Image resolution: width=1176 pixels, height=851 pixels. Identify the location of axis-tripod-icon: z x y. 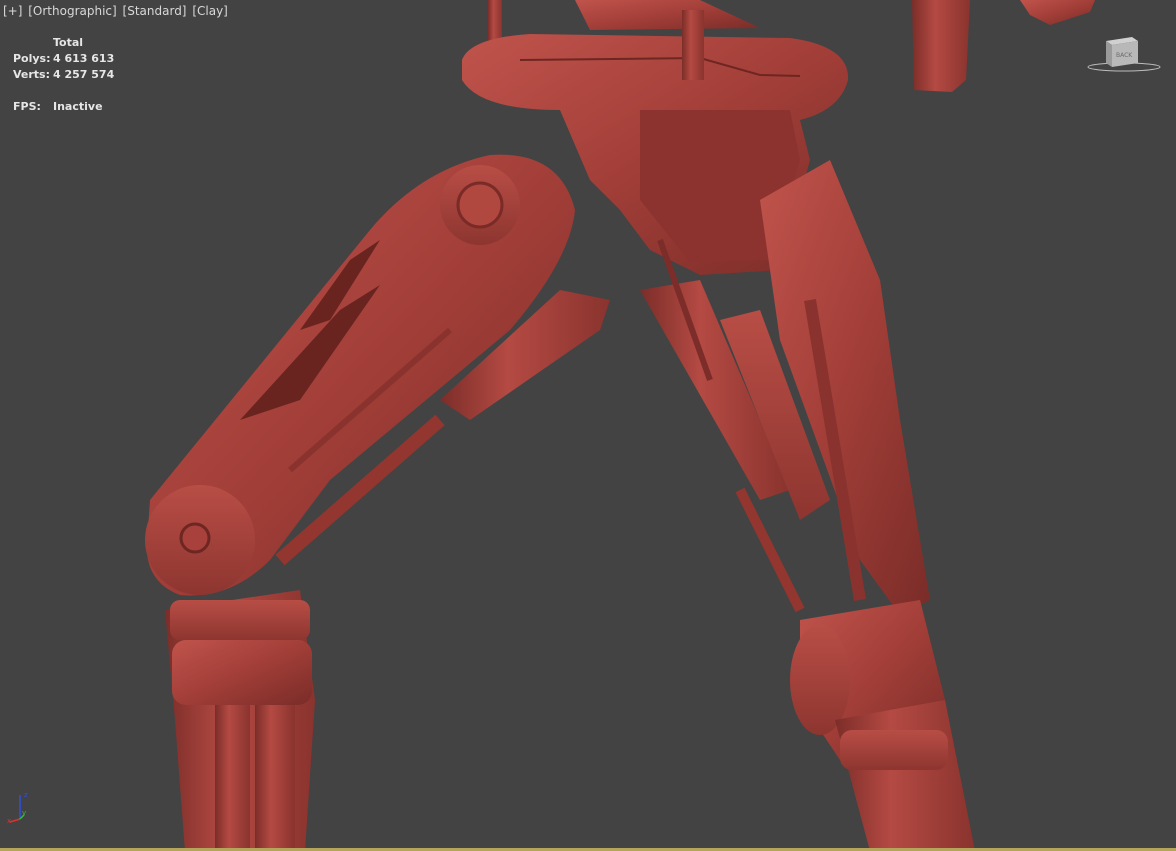
(17, 808).